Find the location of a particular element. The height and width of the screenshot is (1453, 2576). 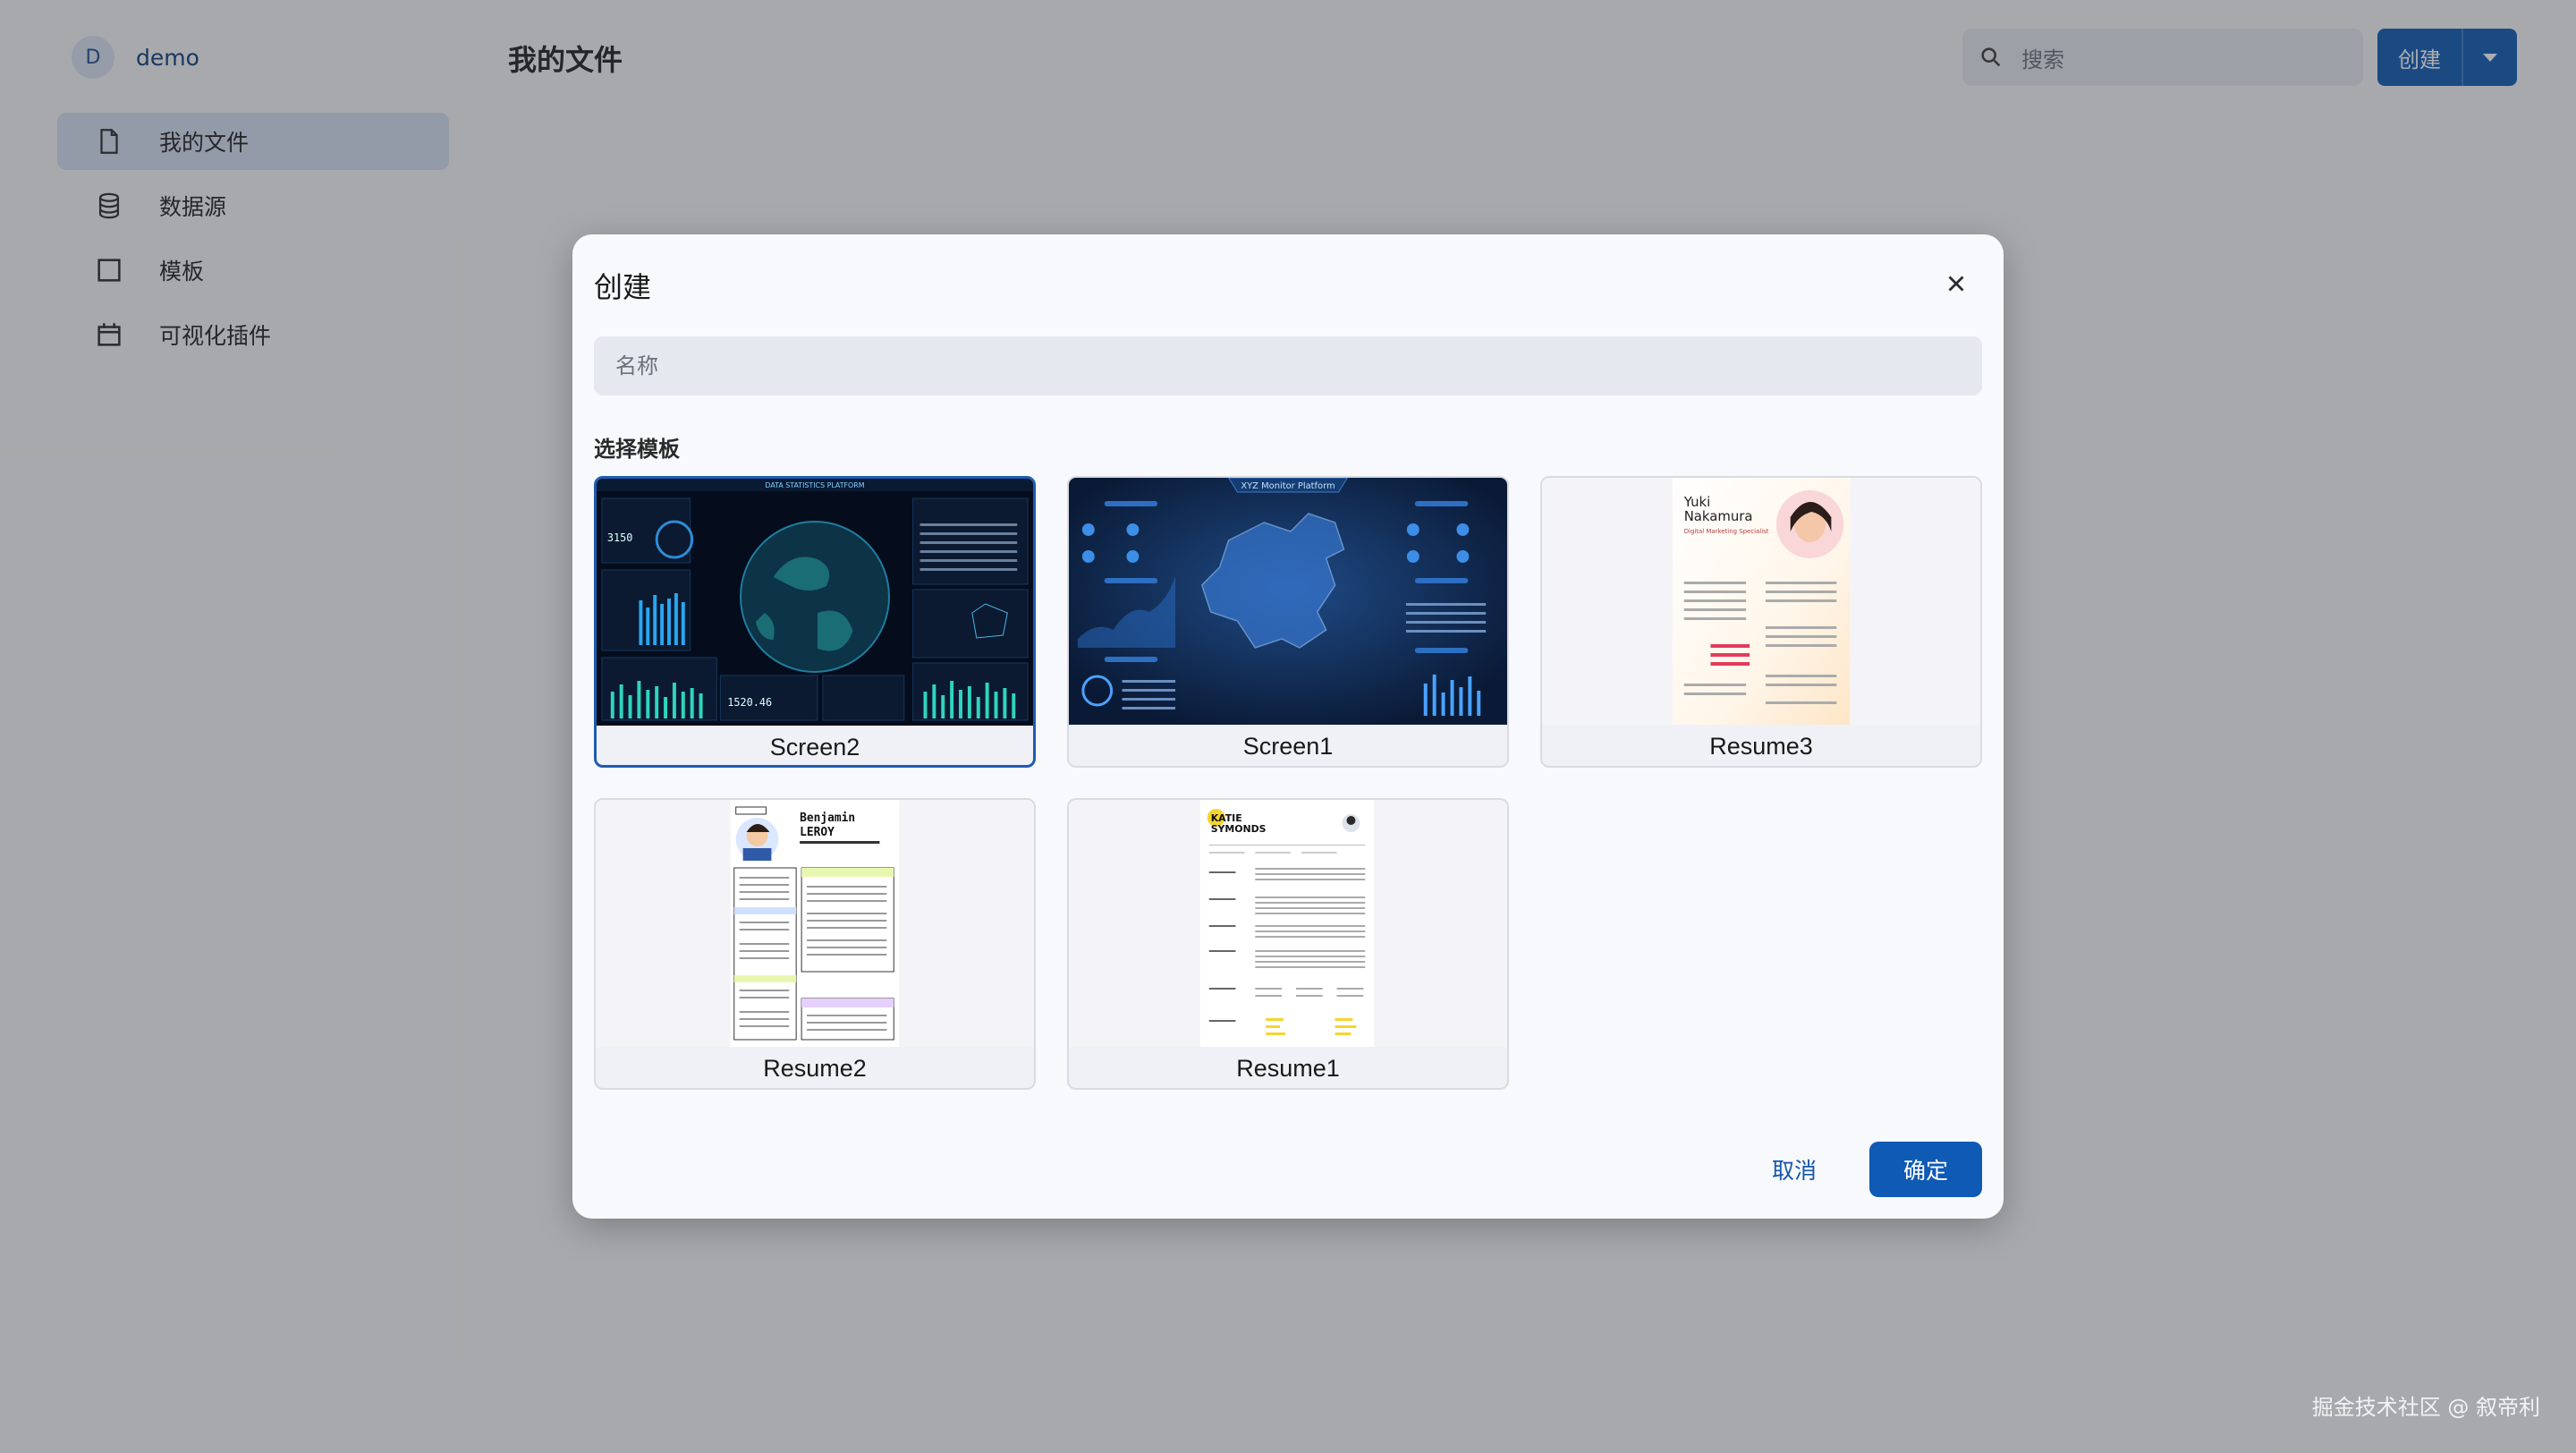

thumb-resume2-name-1: Benjamin is located at coordinates (827, 818).